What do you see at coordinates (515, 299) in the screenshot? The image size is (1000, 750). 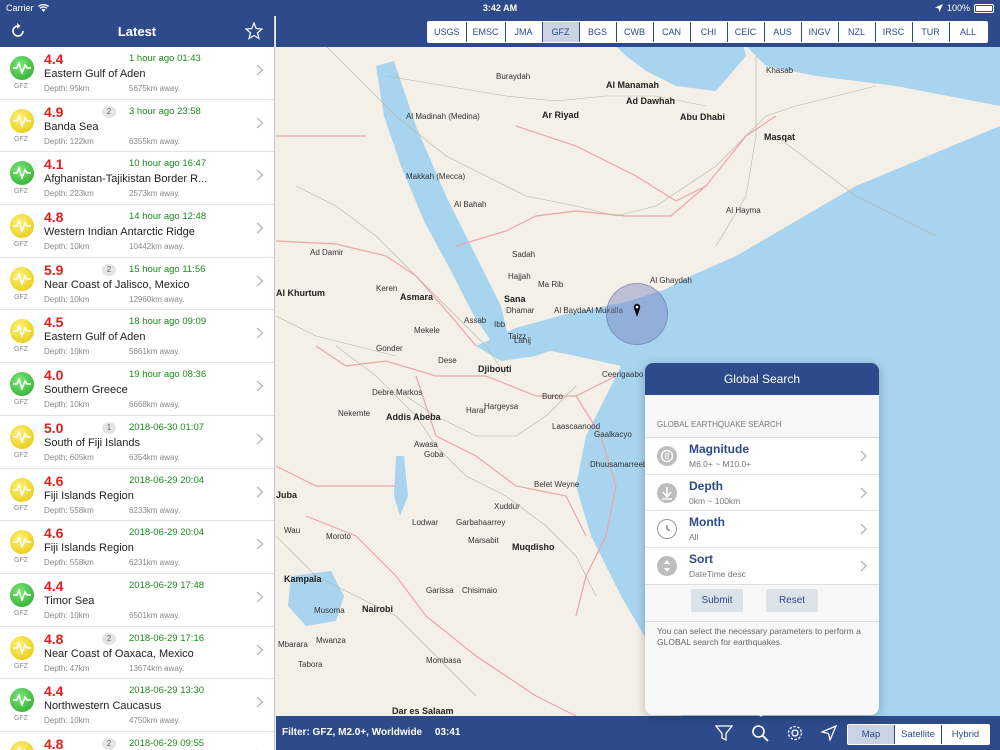 I see `map-label: Sana` at bounding box center [515, 299].